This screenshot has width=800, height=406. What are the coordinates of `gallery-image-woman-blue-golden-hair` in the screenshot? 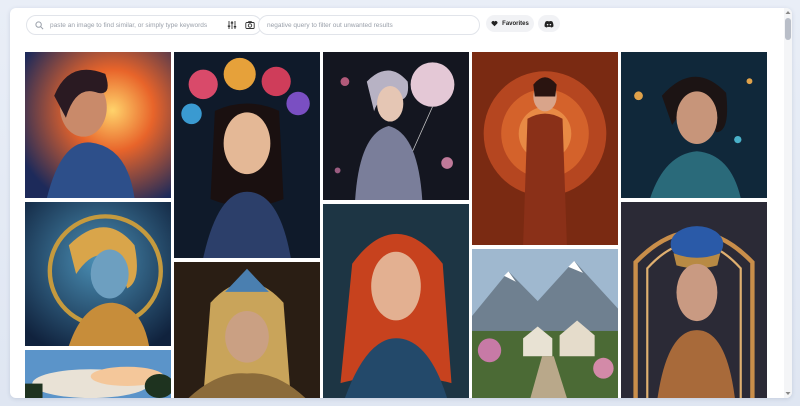 It's located at (98, 274).